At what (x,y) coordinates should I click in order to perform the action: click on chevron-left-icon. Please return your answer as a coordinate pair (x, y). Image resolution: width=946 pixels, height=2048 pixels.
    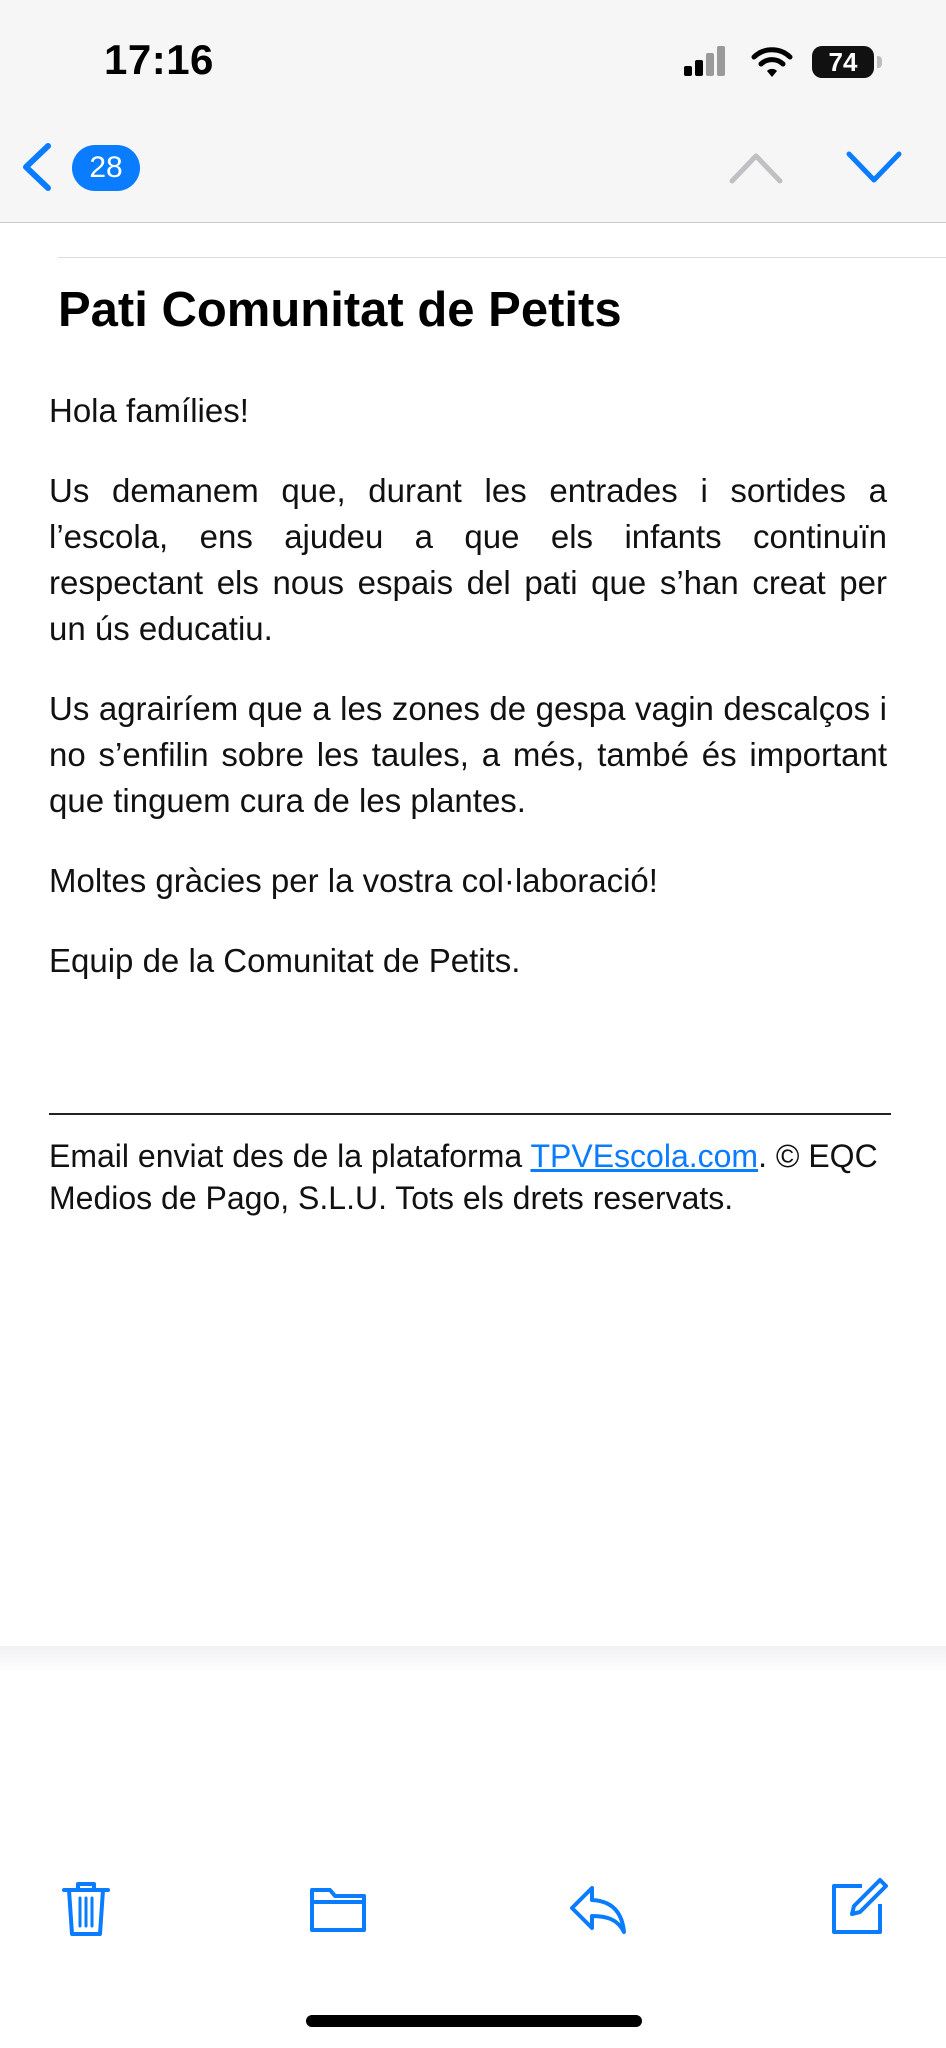
    Looking at the image, I should click on (38, 167).